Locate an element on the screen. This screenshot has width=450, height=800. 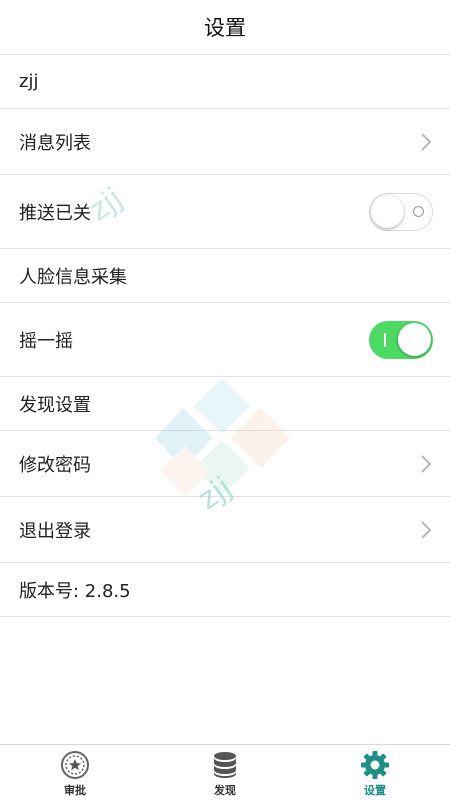
database-icon is located at coordinates (225, 765).